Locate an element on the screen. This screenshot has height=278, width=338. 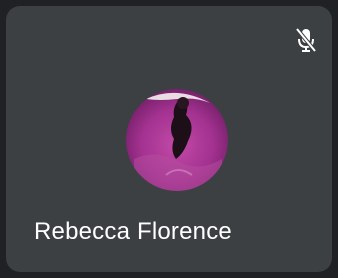
participant-name: Rebecca Florence is located at coordinates (133, 231).